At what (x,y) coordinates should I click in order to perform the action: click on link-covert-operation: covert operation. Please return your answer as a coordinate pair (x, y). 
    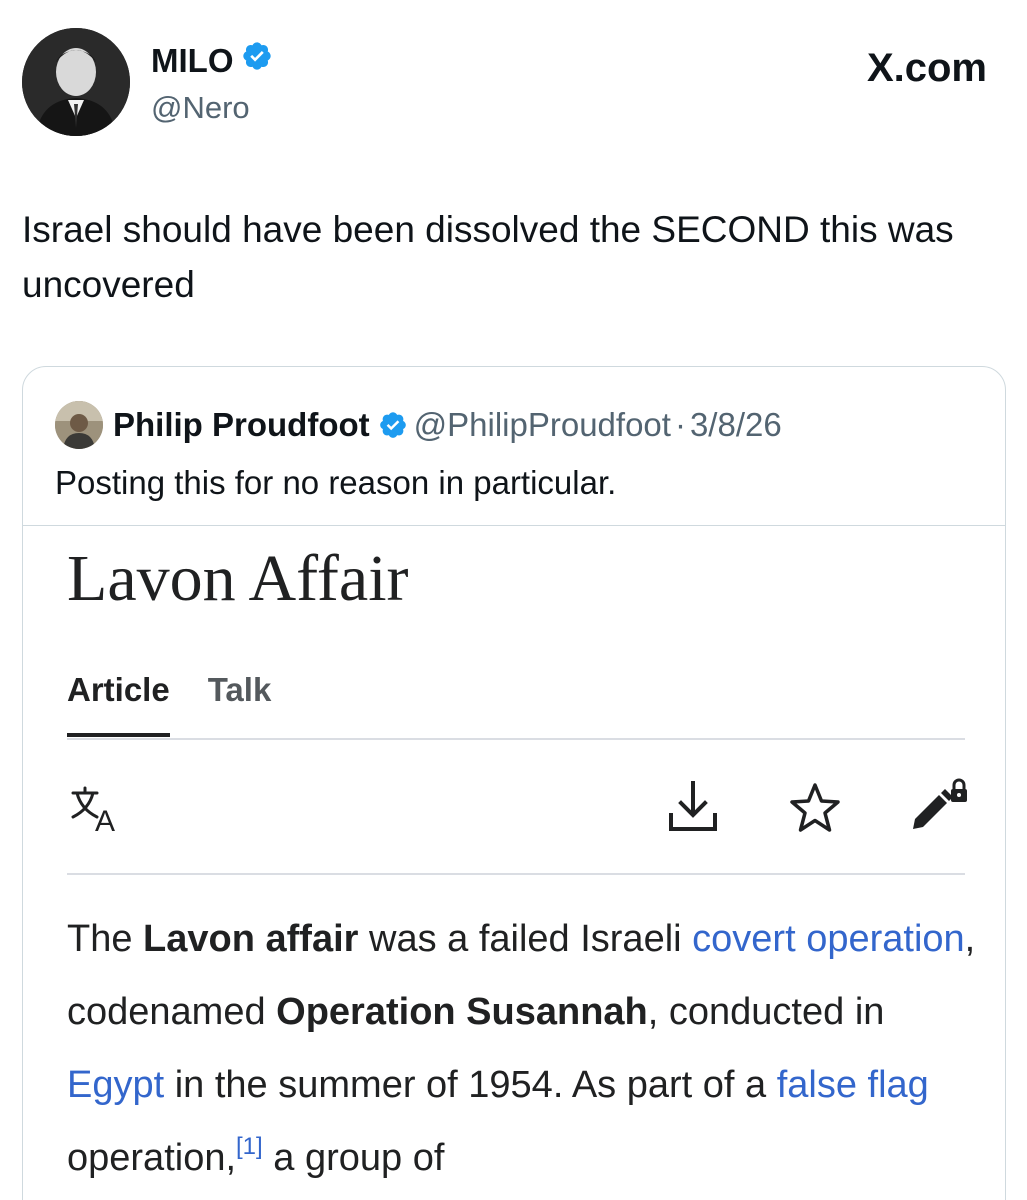
    Looking at the image, I should click on (828, 939).